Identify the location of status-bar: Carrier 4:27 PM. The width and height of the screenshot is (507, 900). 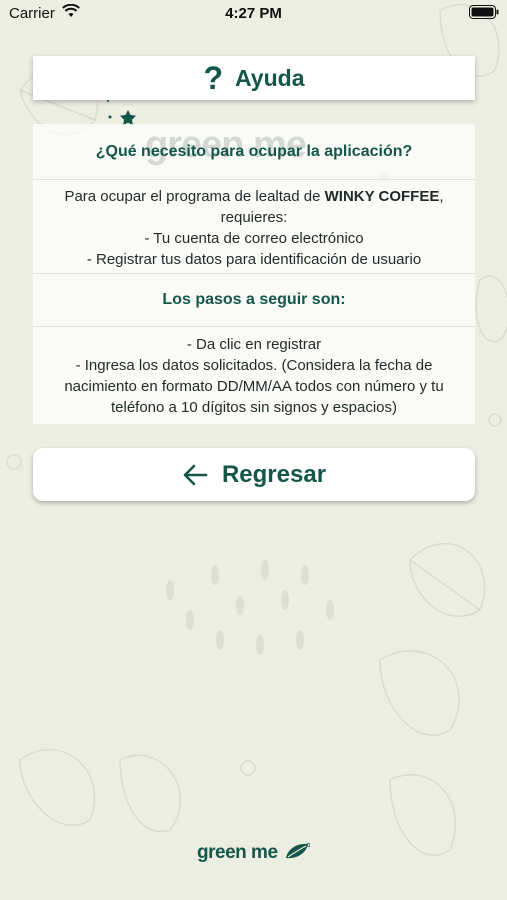
(253, 14).